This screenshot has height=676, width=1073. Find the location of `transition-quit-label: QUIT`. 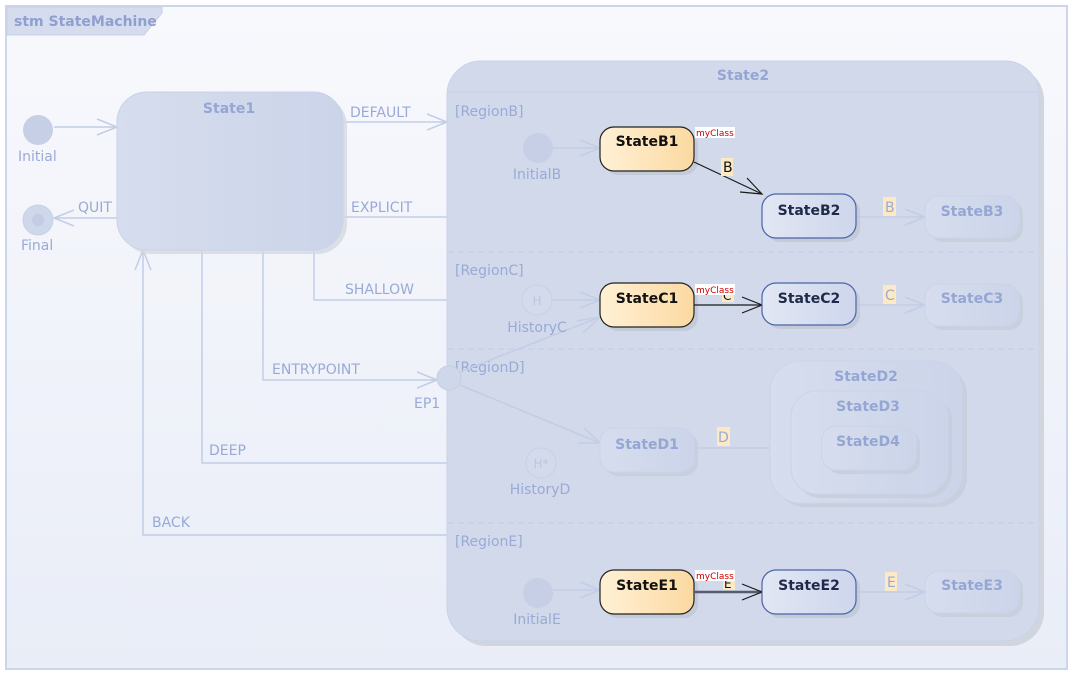

transition-quit-label: QUIT is located at coordinates (95, 208).